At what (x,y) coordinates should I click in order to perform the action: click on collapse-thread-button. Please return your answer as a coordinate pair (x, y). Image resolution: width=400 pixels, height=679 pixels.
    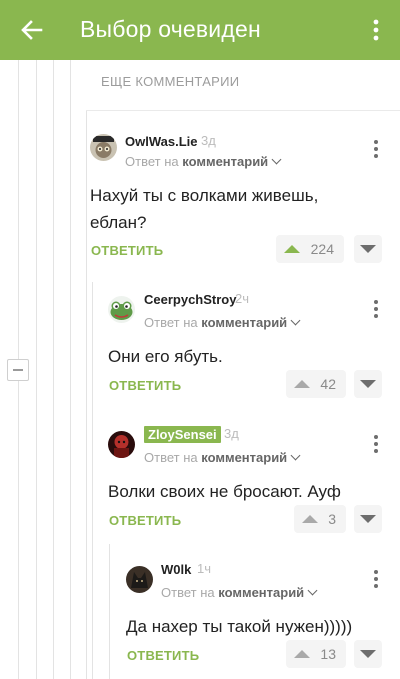
    Looking at the image, I should click on (18, 370).